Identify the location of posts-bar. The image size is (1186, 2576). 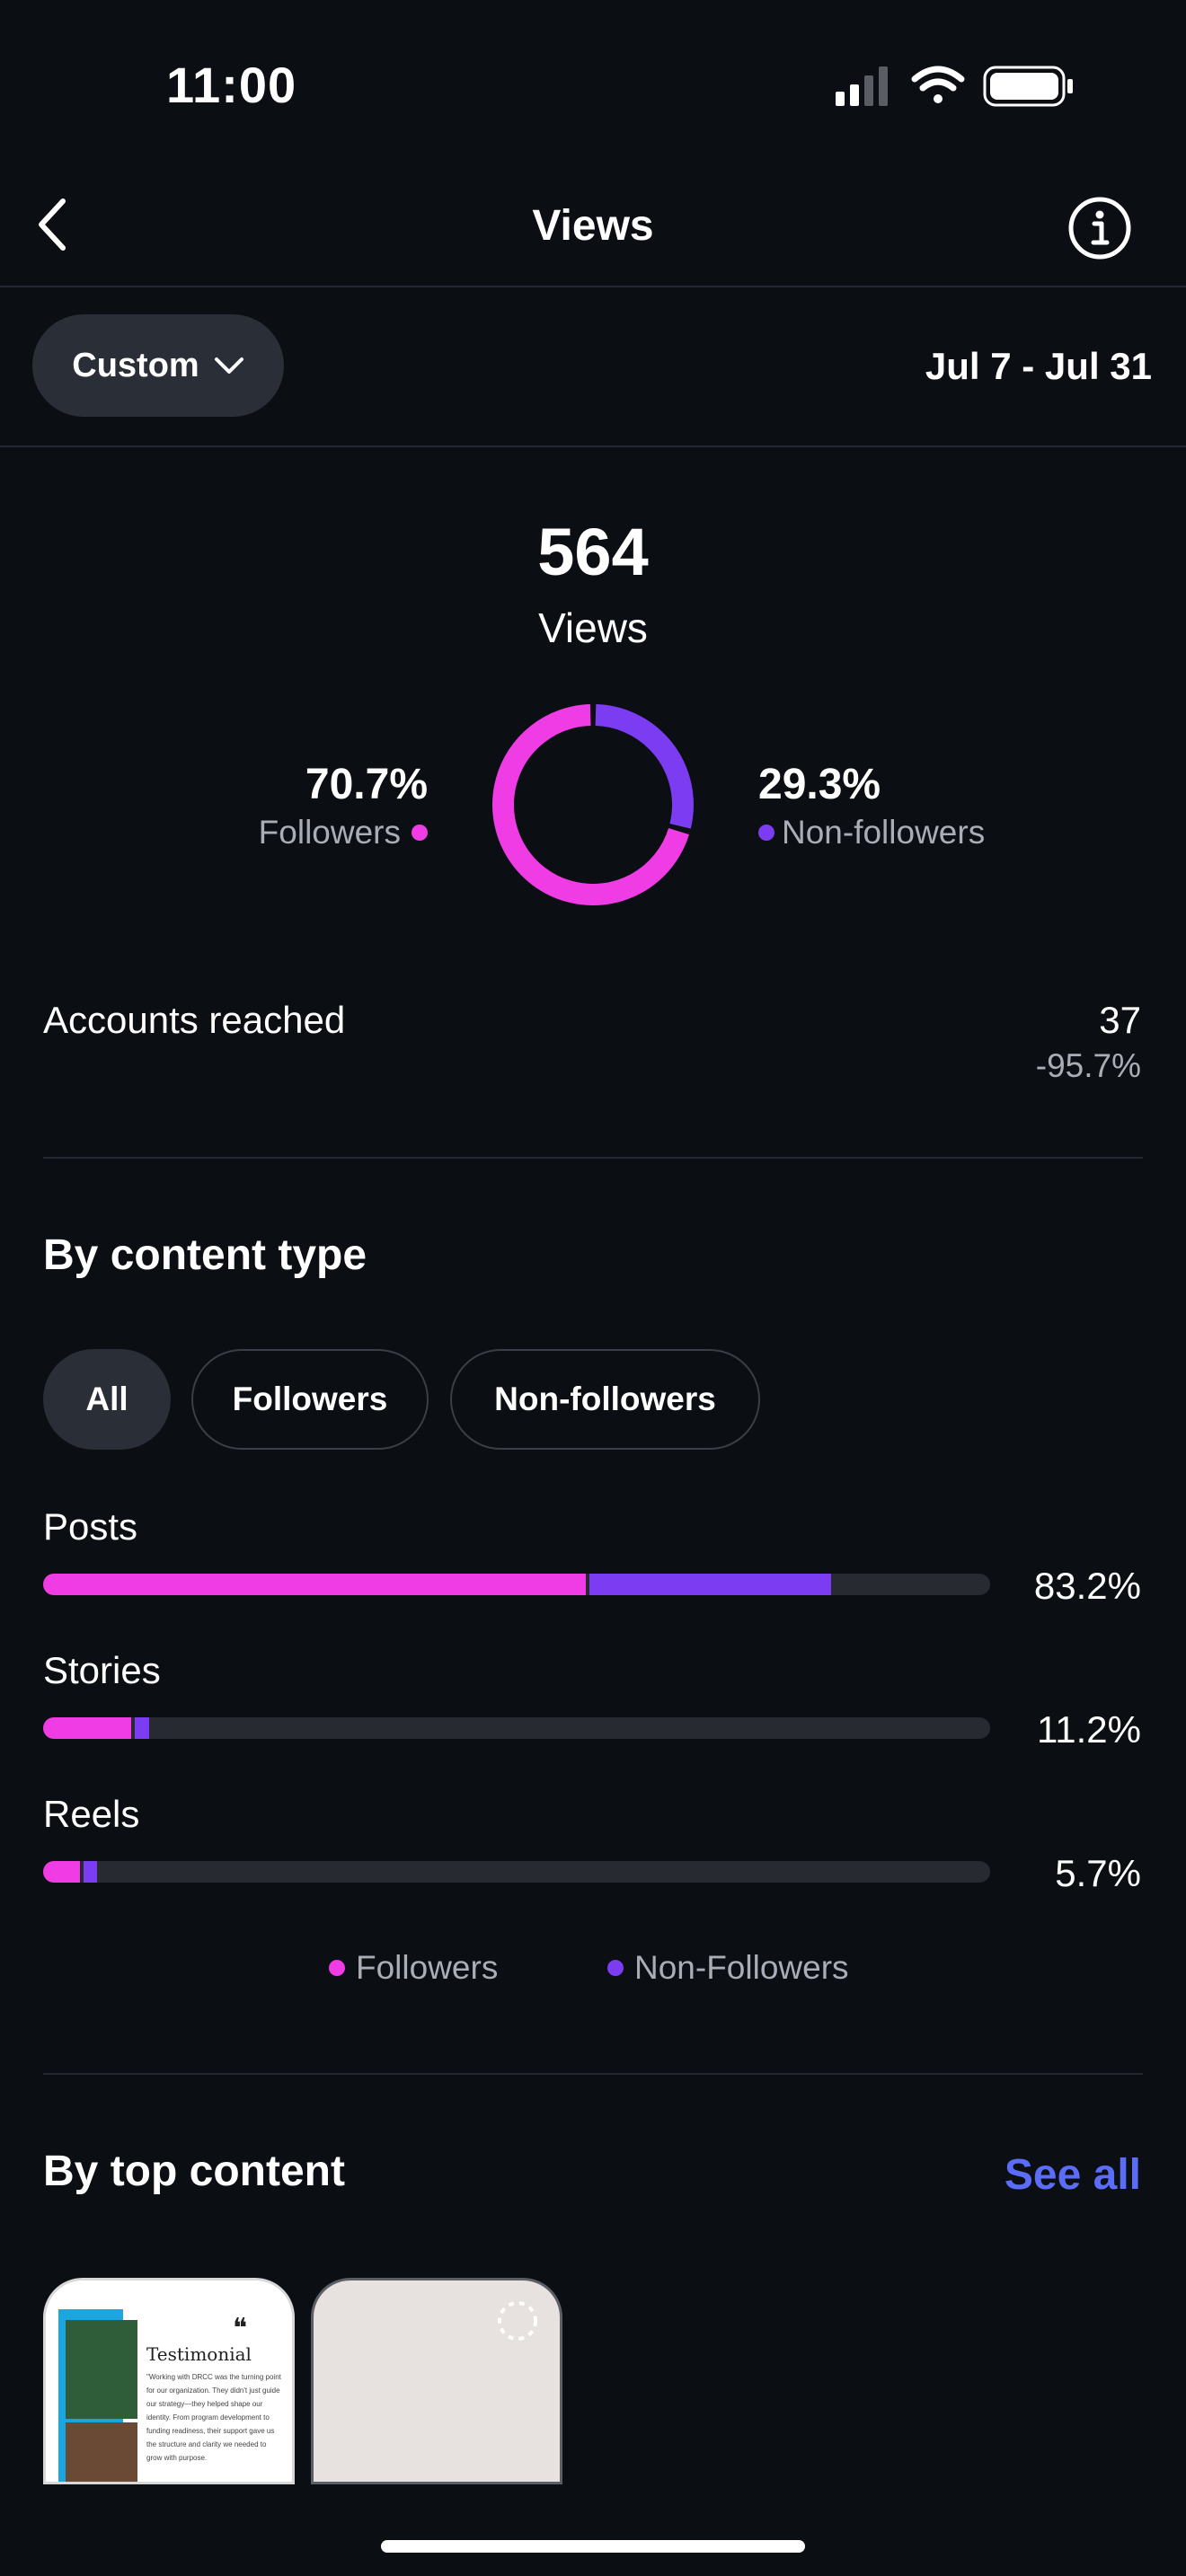
(516, 1584).